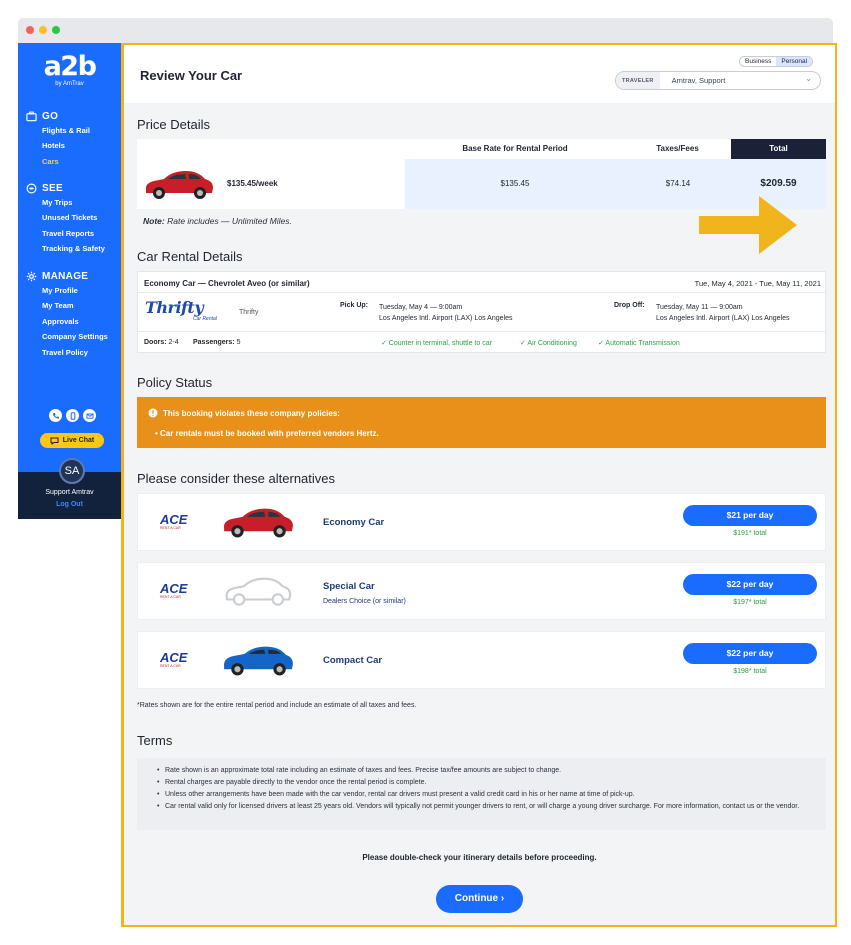 The image size is (851, 945). I want to click on doors-value: 2-4, so click(173, 342).